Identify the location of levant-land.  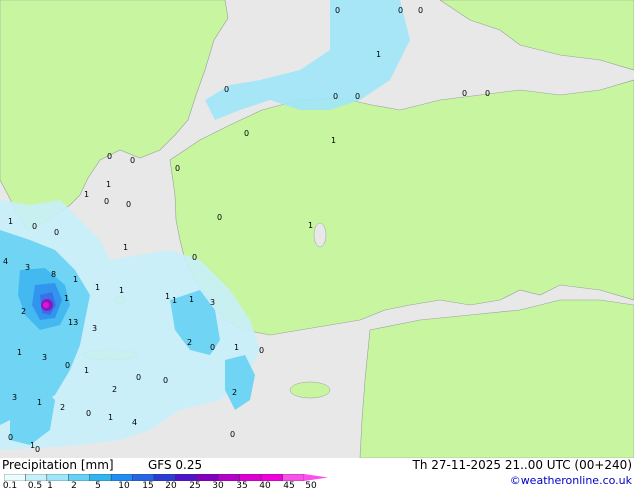
(496, 378).